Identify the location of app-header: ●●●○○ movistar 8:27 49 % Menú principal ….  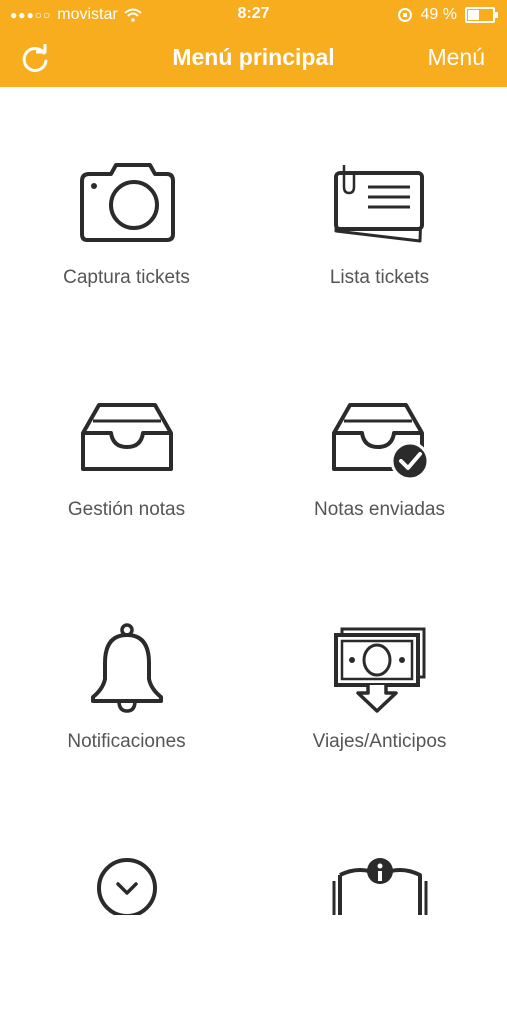
(253, 43).